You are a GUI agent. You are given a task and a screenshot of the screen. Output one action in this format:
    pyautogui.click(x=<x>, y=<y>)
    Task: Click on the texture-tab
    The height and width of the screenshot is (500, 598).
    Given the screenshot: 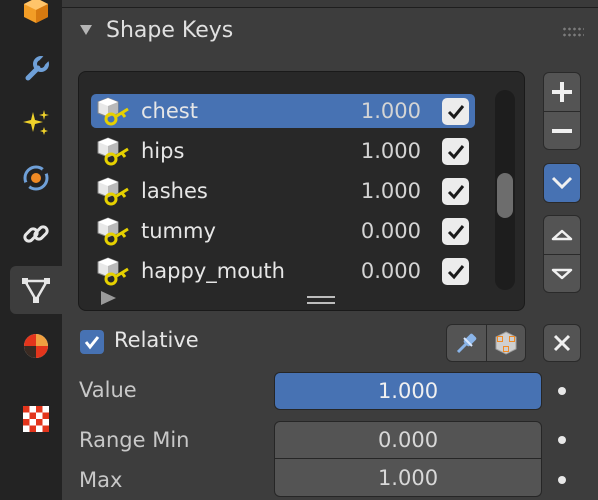 What is the action you would take?
    pyautogui.click(x=36, y=419)
    